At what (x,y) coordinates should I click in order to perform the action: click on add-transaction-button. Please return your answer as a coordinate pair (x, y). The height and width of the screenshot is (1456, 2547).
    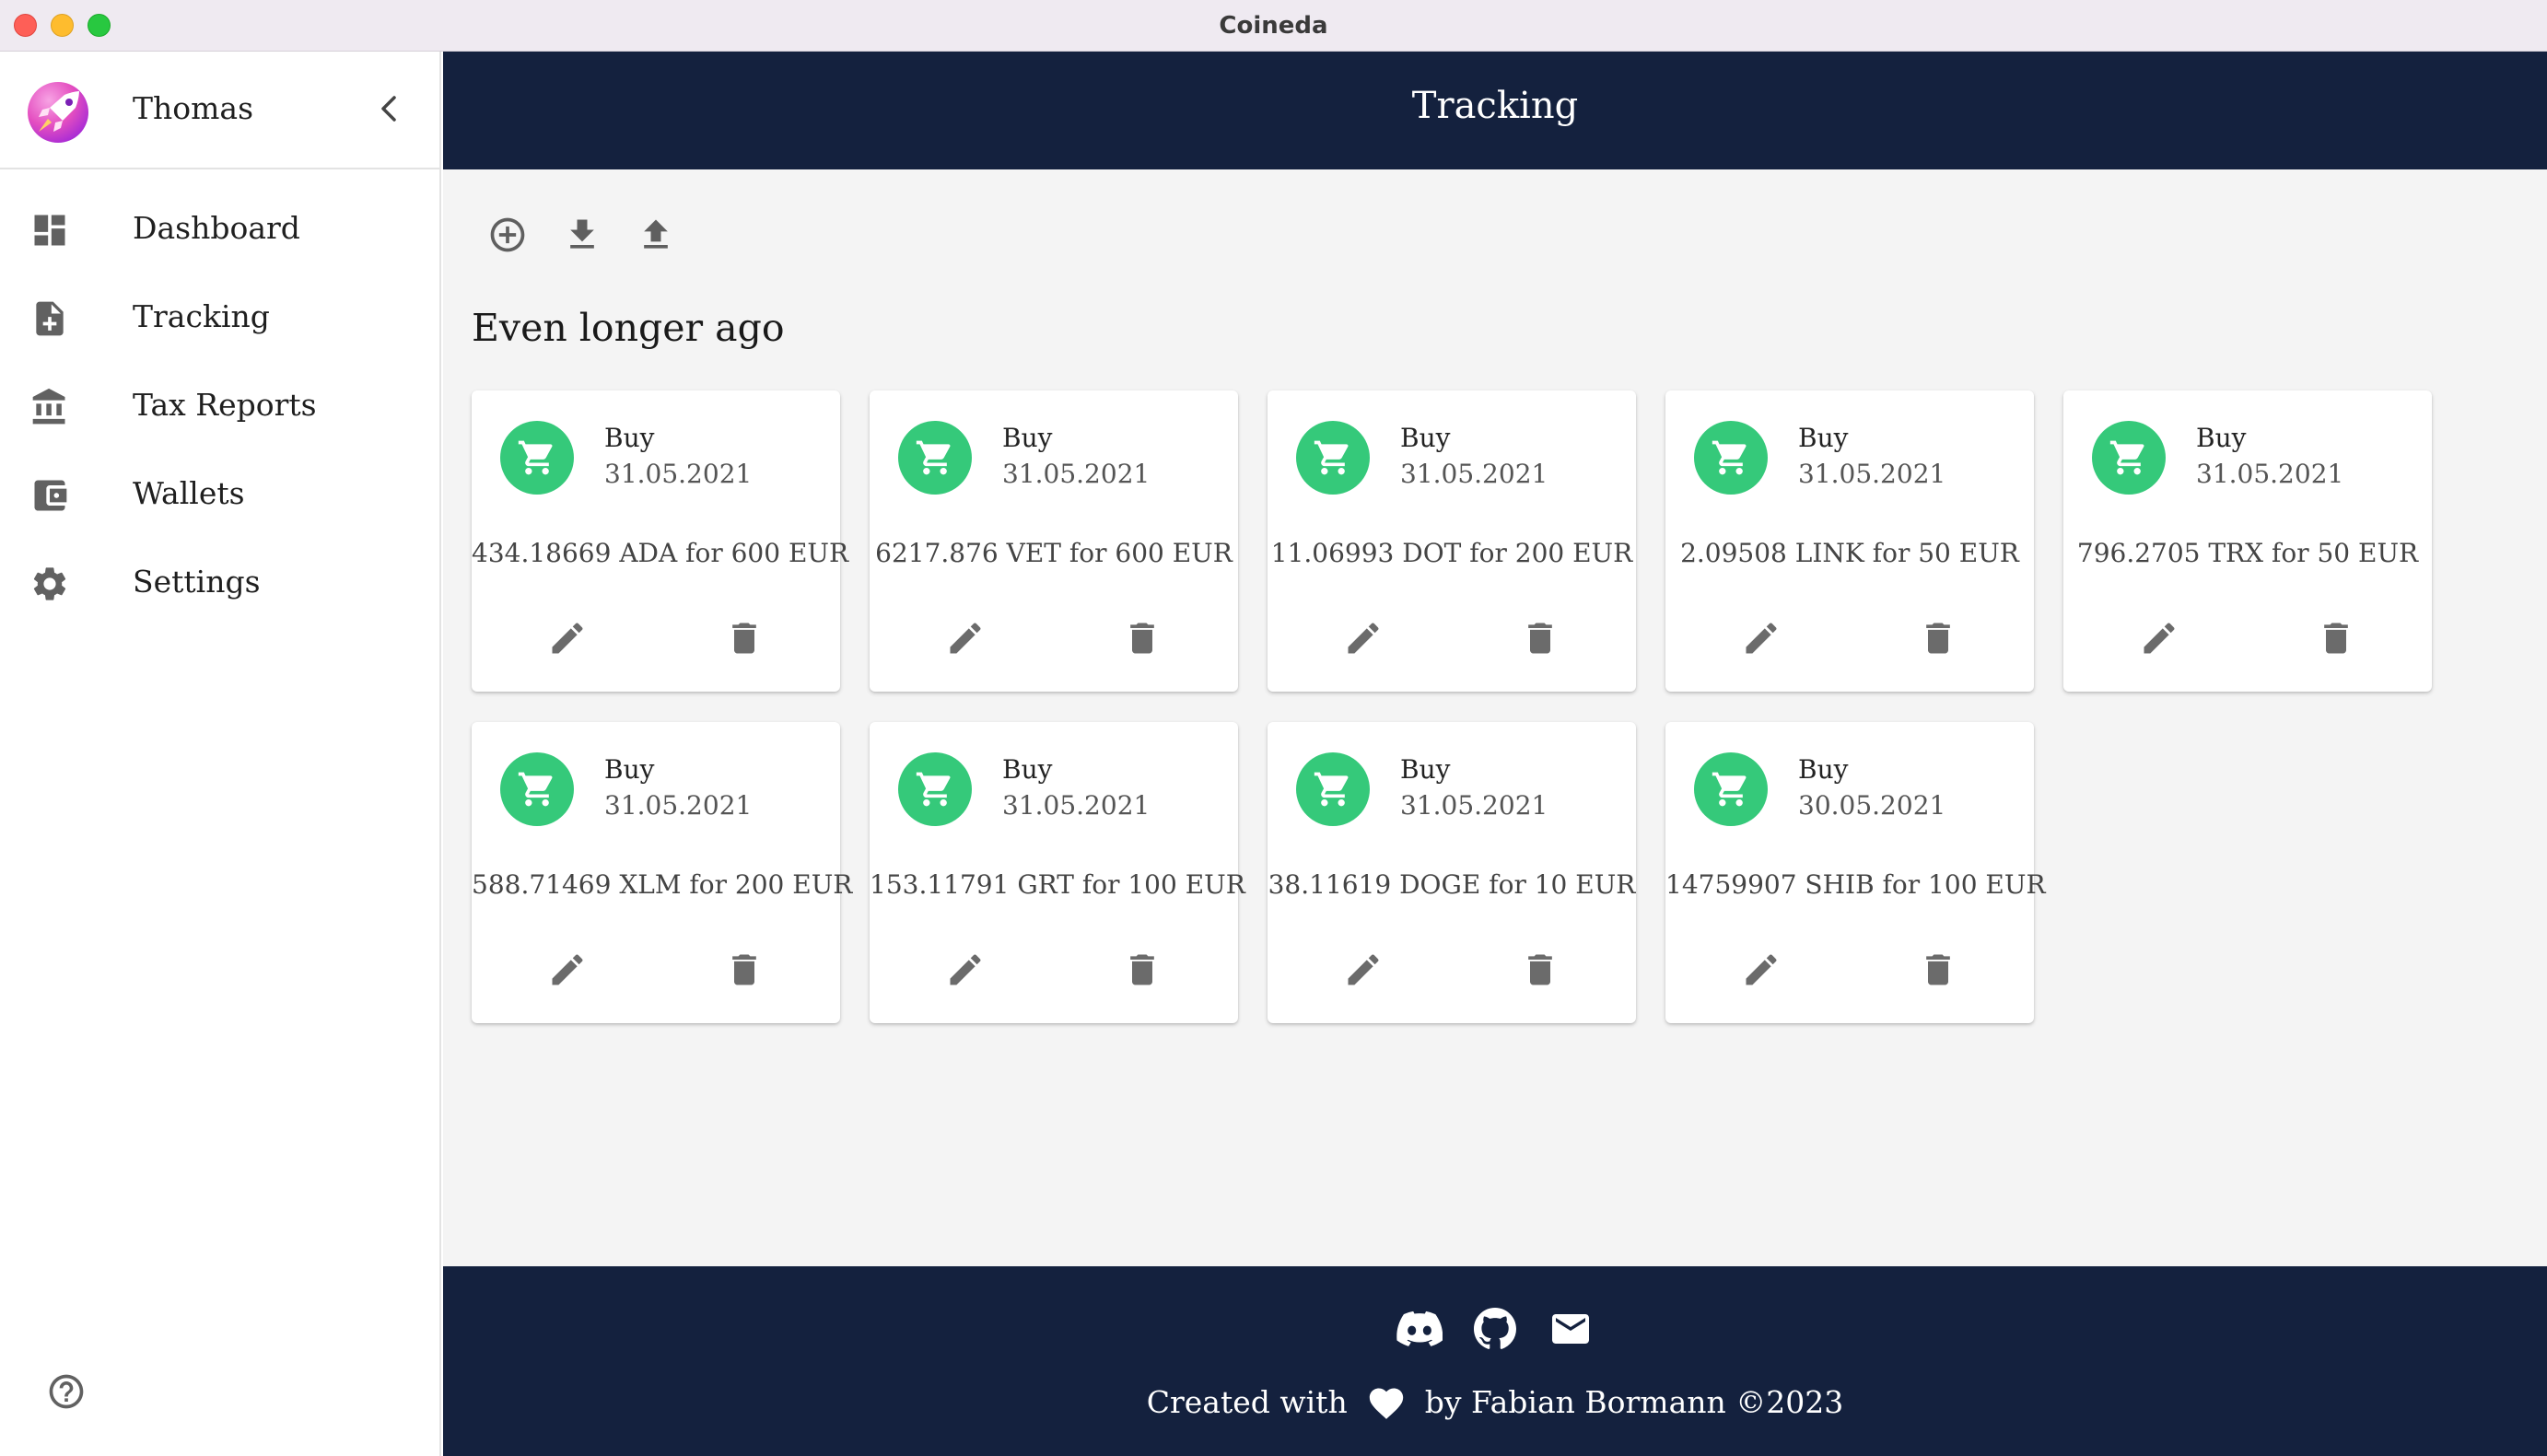
    Looking at the image, I should click on (508, 235).